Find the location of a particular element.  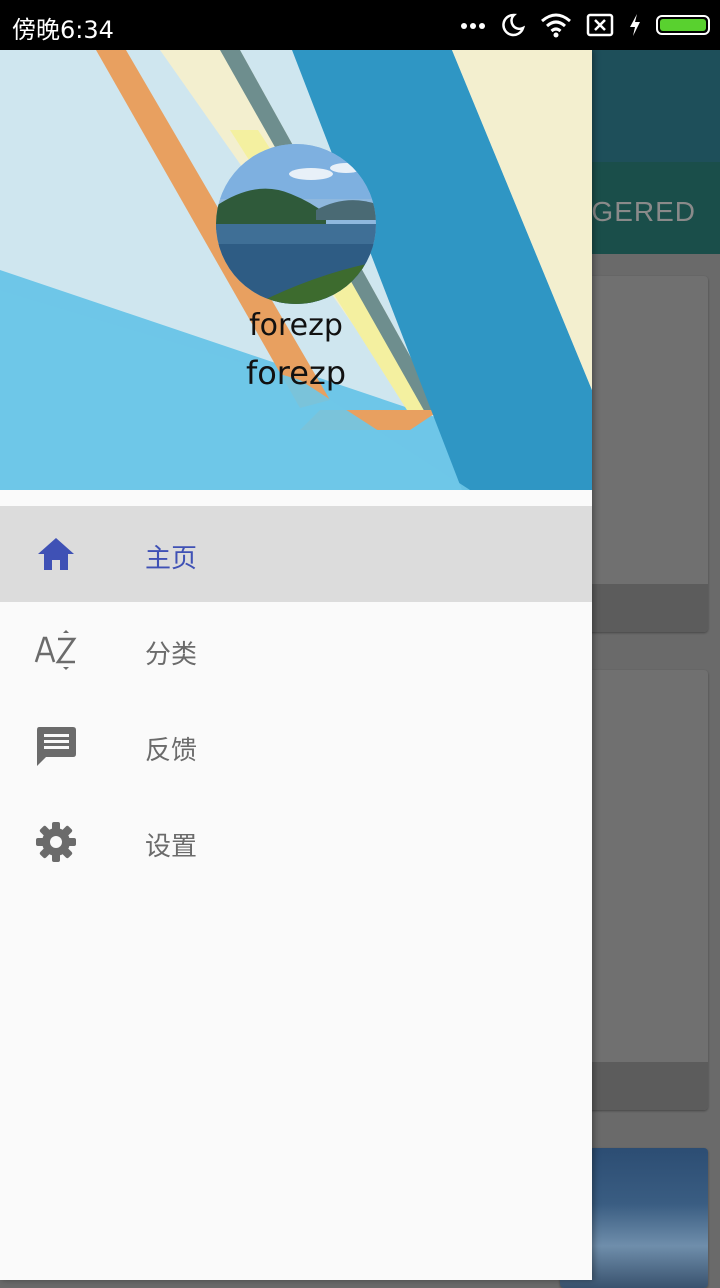

moon-icon is located at coordinates (513, 25).